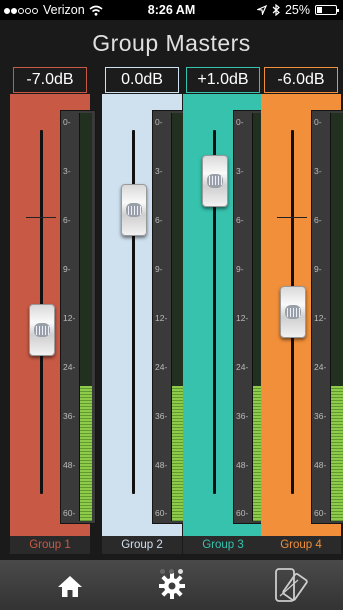 The height and width of the screenshot is (610, 343). What do you see at coordinates (223, 545) in the screenshot?
I see `group-name-label: Group 3` at bounding box center [223, 545].